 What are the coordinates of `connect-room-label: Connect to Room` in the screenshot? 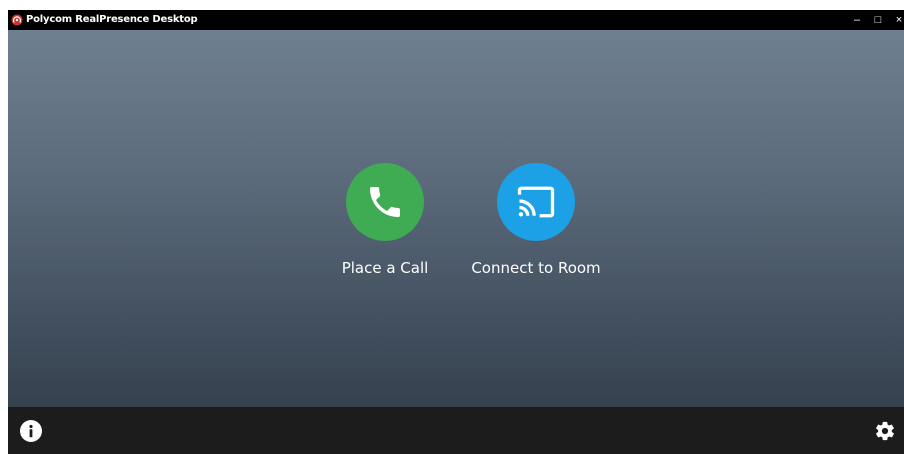 It's located at (536, 268).